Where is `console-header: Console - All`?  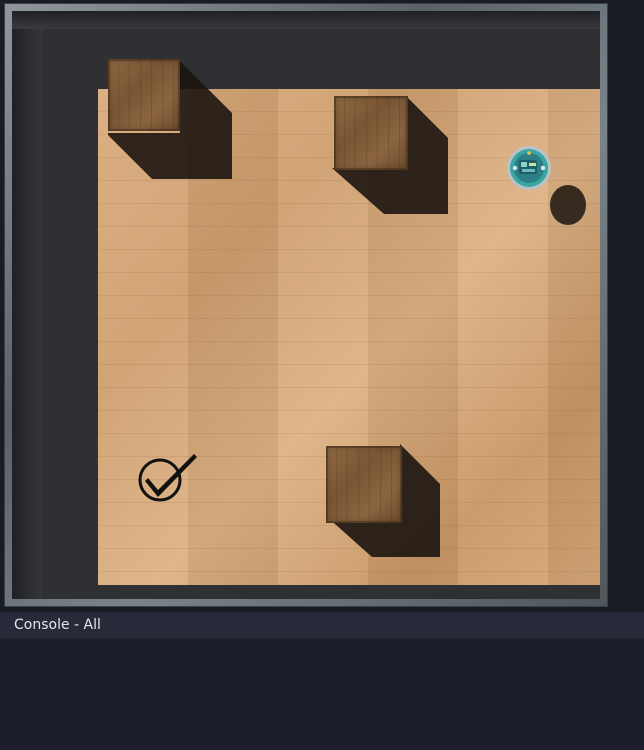
console-header: Console - All is located at coordinates (322, 625).